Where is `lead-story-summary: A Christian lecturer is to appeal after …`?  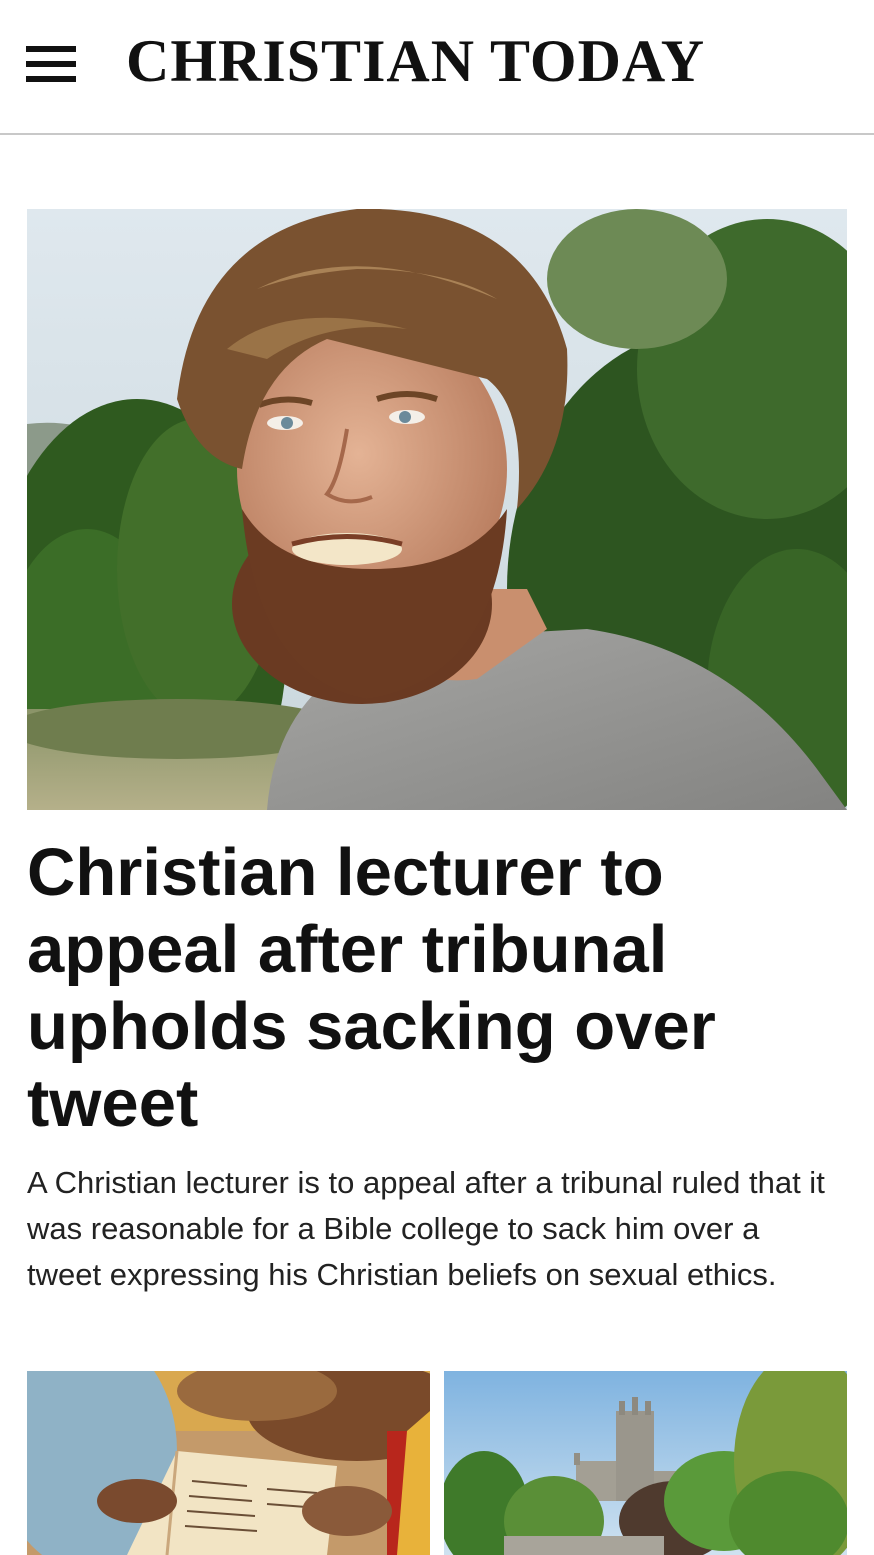
lead-story-summary: A Christian lecturer is to appeal after … is located at coordinates (426, 1228).